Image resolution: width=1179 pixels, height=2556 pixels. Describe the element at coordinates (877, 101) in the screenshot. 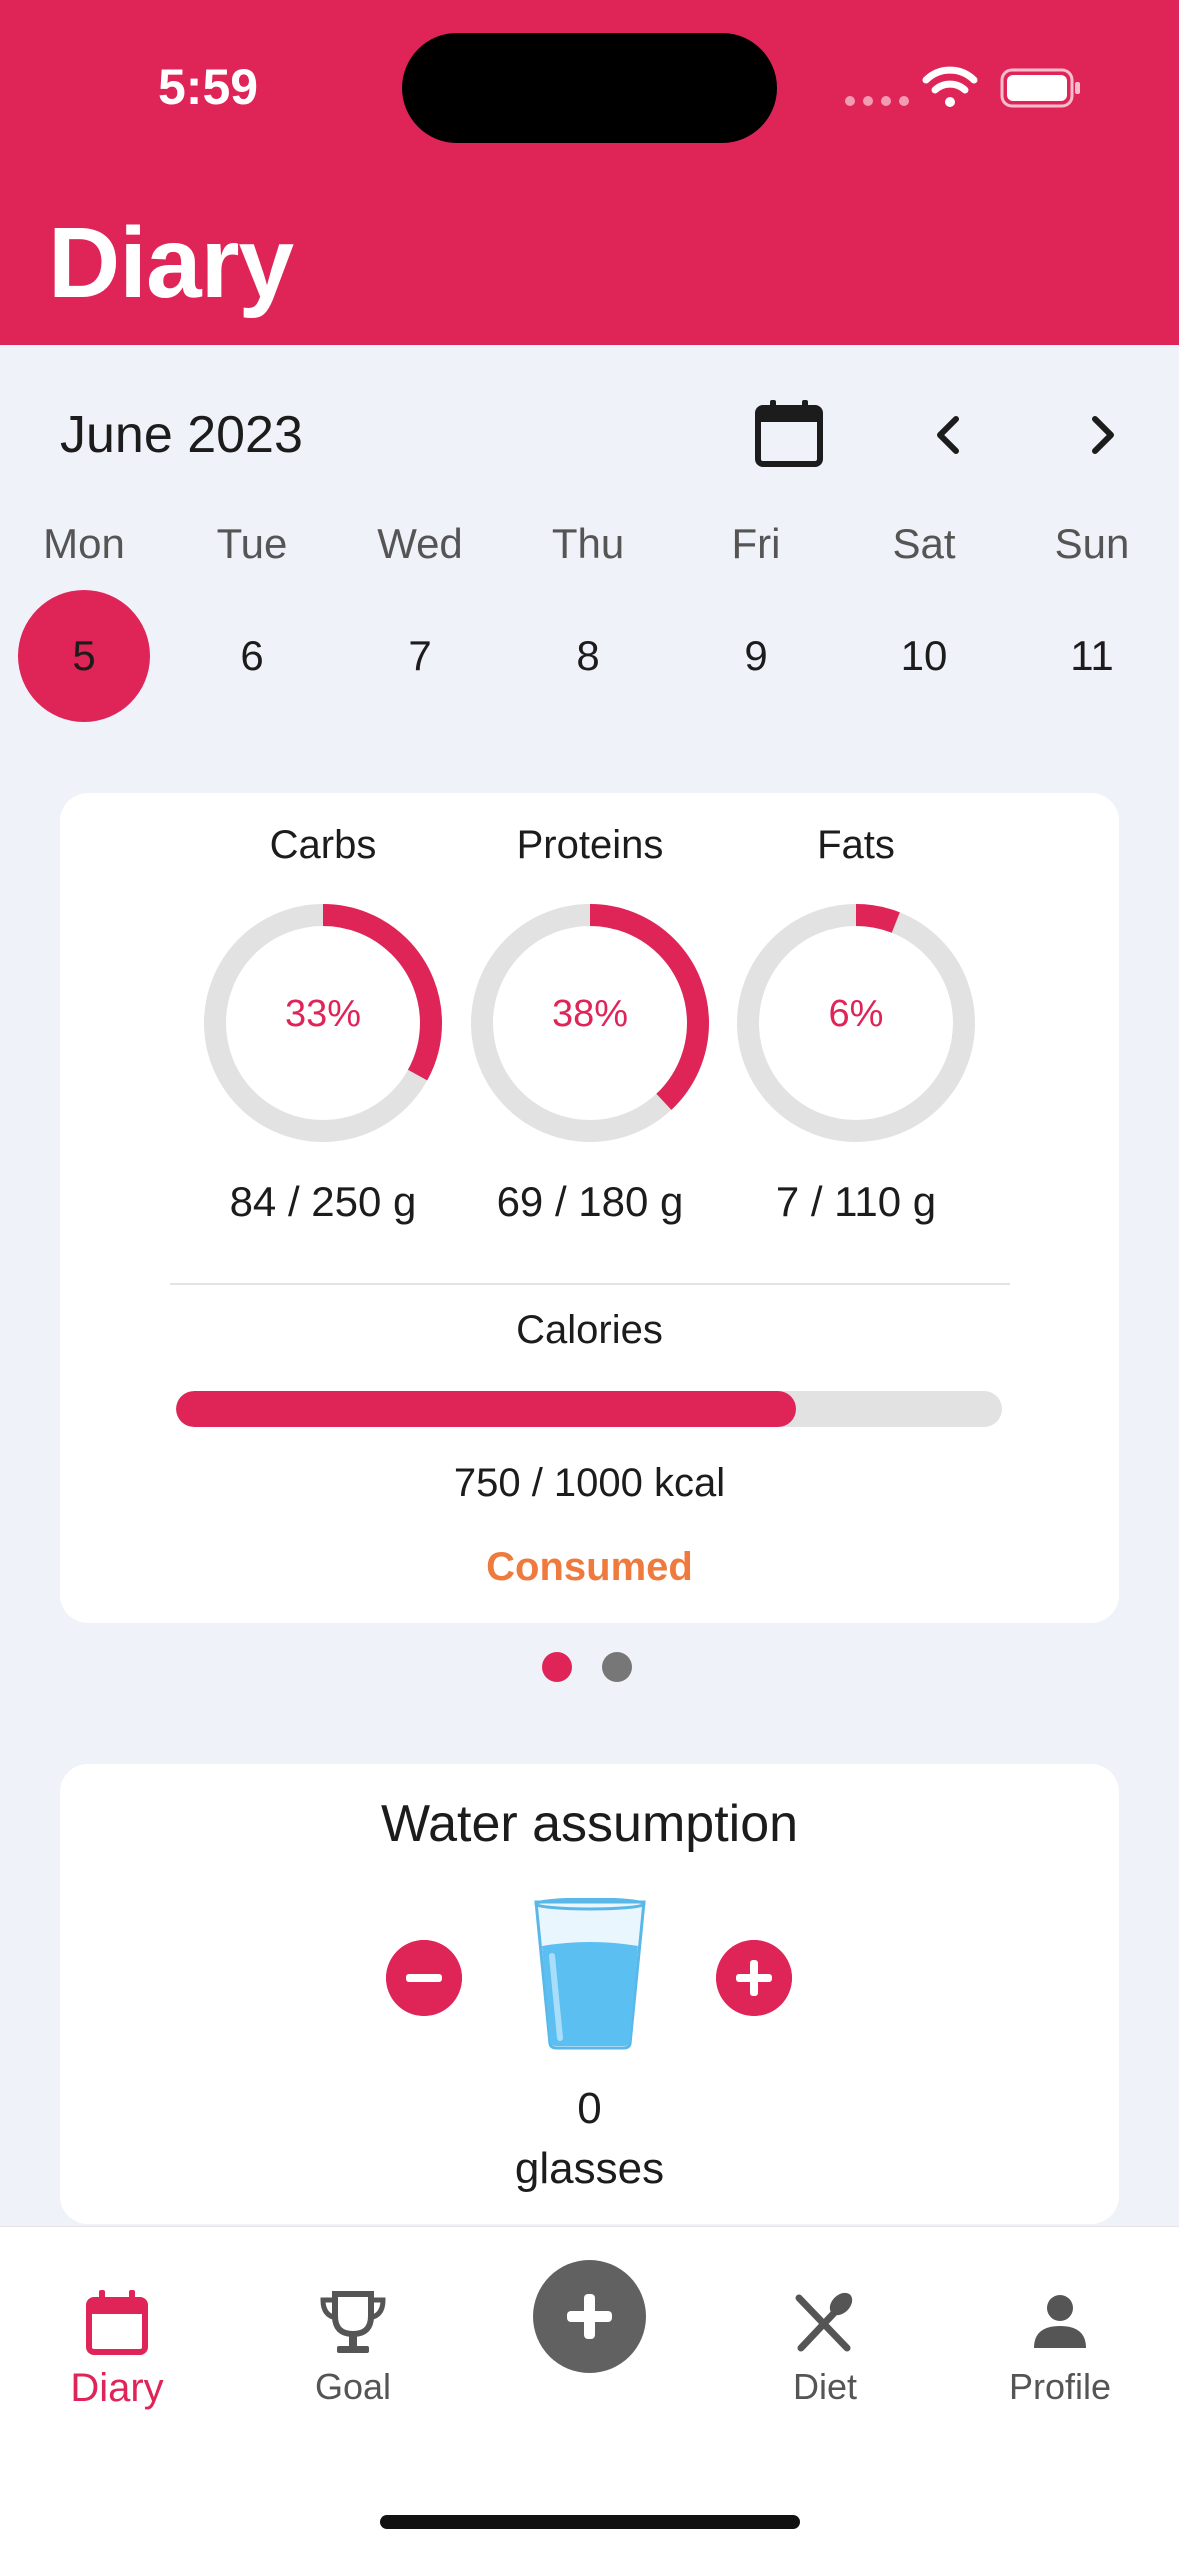

I see `cellular-signal-icon` at that location.